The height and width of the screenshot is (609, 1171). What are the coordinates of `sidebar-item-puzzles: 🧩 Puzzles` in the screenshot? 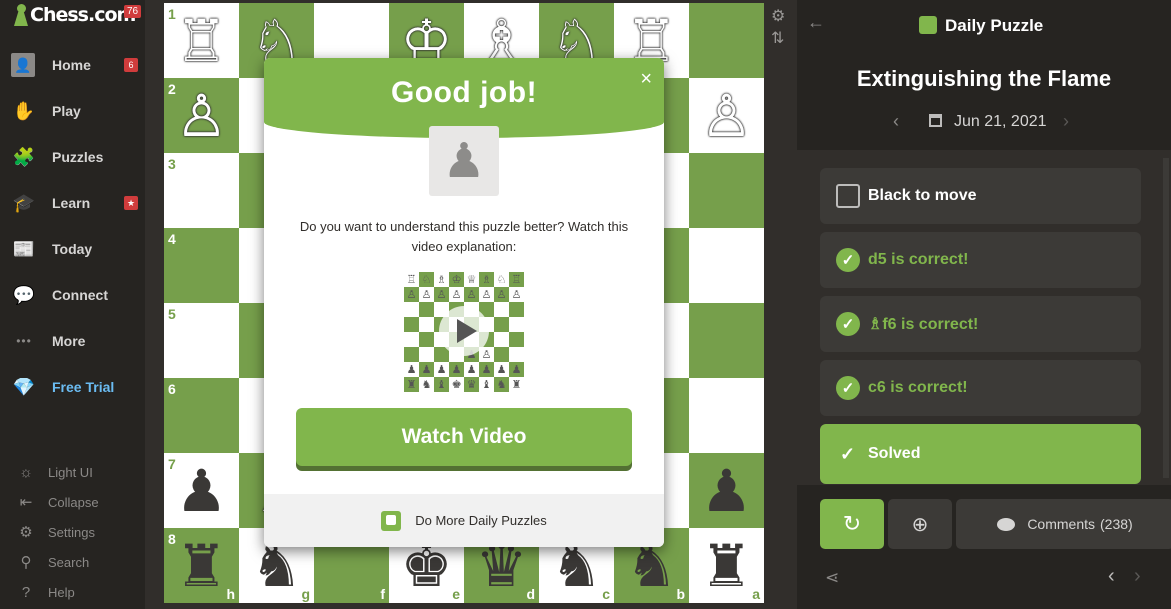 It's located at (72, 157).